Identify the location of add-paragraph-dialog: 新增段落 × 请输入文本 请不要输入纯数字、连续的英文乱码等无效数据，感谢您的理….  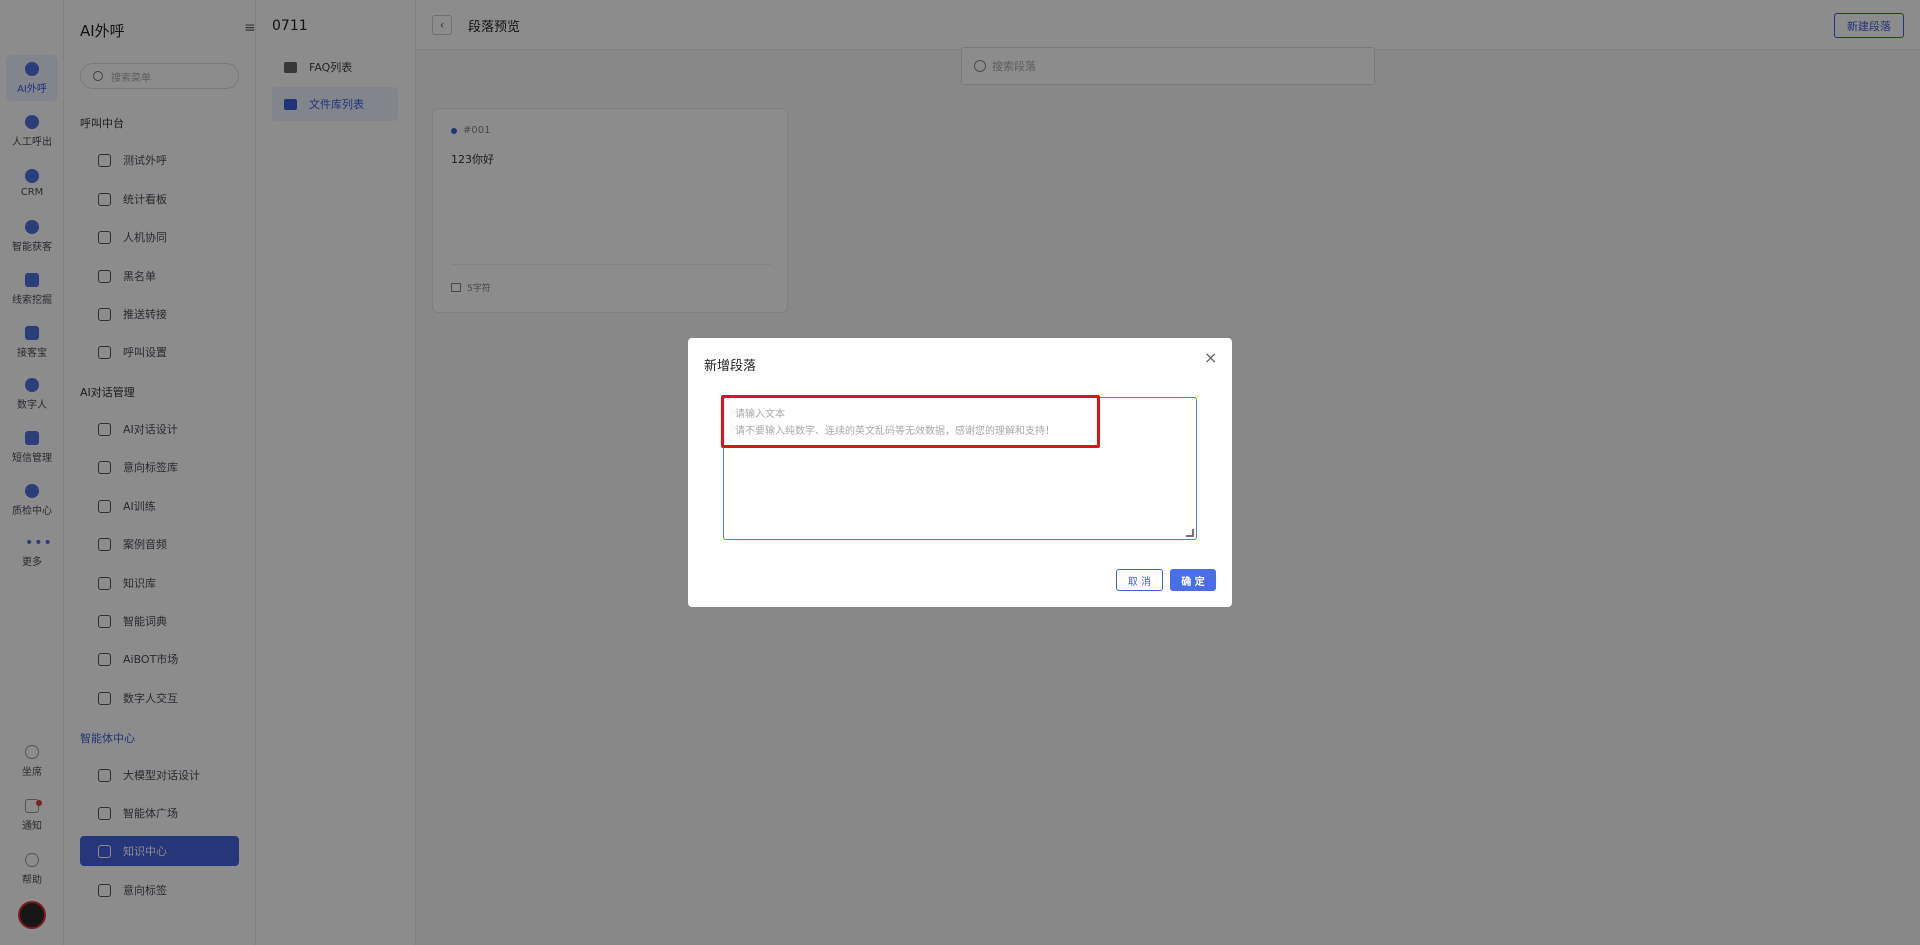
(960, 472).